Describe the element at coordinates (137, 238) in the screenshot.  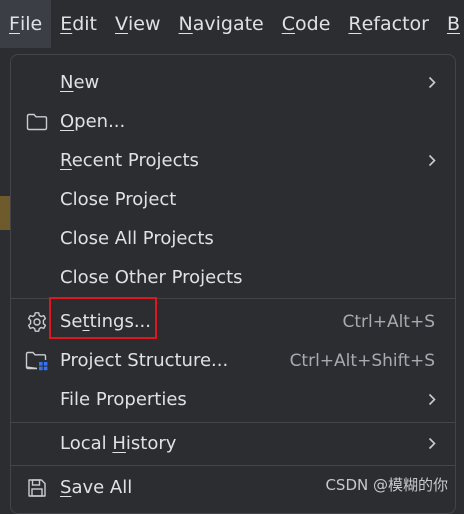
I see `menu-item-close-all-projects-label: Close All Projects` at that location.